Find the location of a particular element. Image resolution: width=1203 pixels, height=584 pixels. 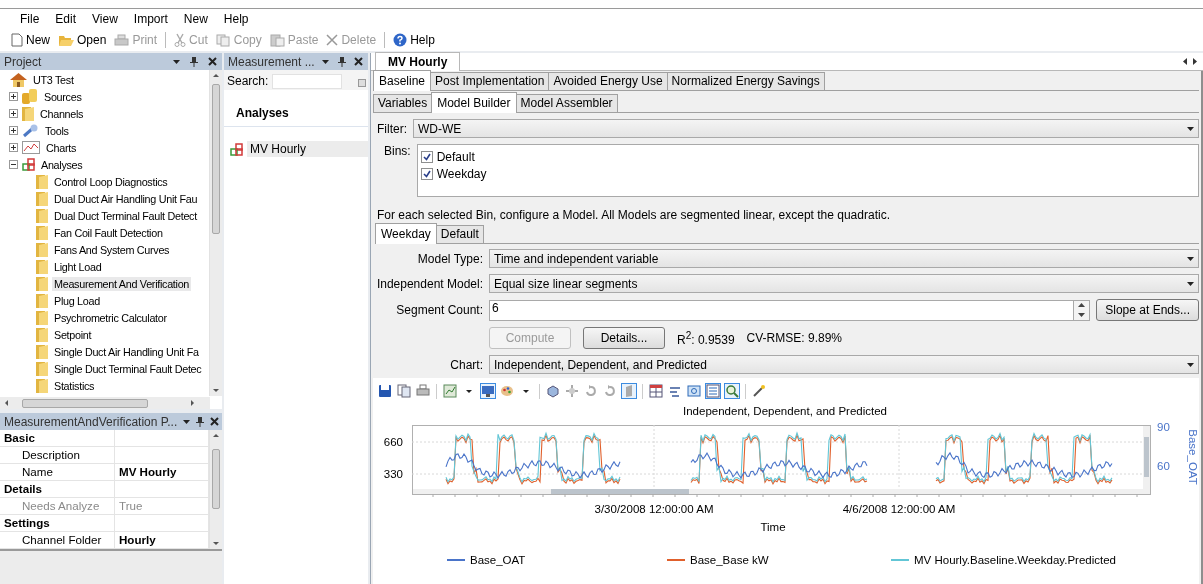

tree-item: Channels is located at coordinates (62, 113).